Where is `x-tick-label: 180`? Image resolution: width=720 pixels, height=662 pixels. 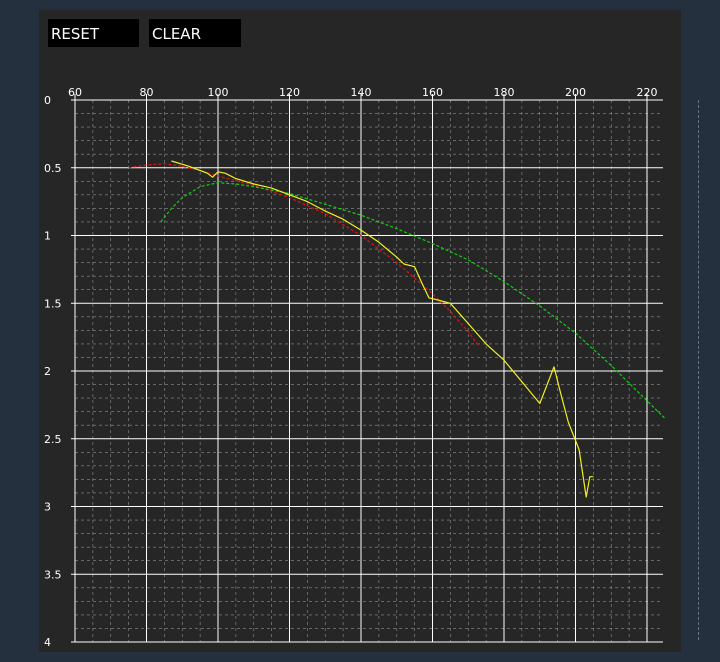 x-tick-label: 180 is located at coordinates (504, 92).